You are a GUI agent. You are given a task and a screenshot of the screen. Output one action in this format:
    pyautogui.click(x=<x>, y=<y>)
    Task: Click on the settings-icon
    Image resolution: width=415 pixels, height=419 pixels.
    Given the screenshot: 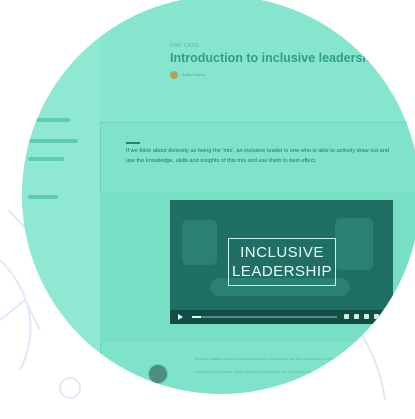 What is the action you would take?
    pyautogui.click(x=356, y=316)
    